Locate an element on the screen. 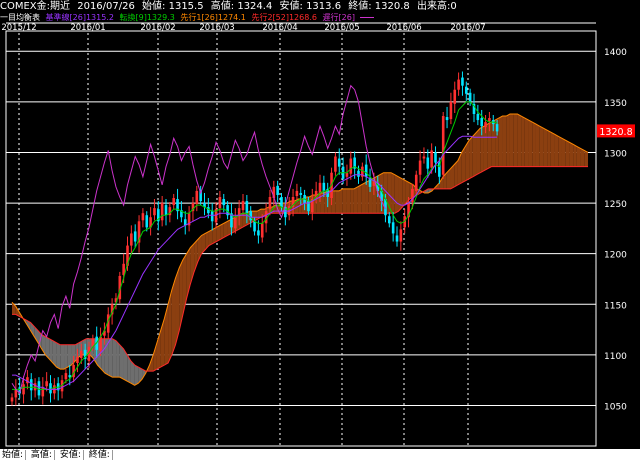 The width and height of the screenshot is (640, 461). y-tick-label: 1150 is located at coordinates (615, 306).